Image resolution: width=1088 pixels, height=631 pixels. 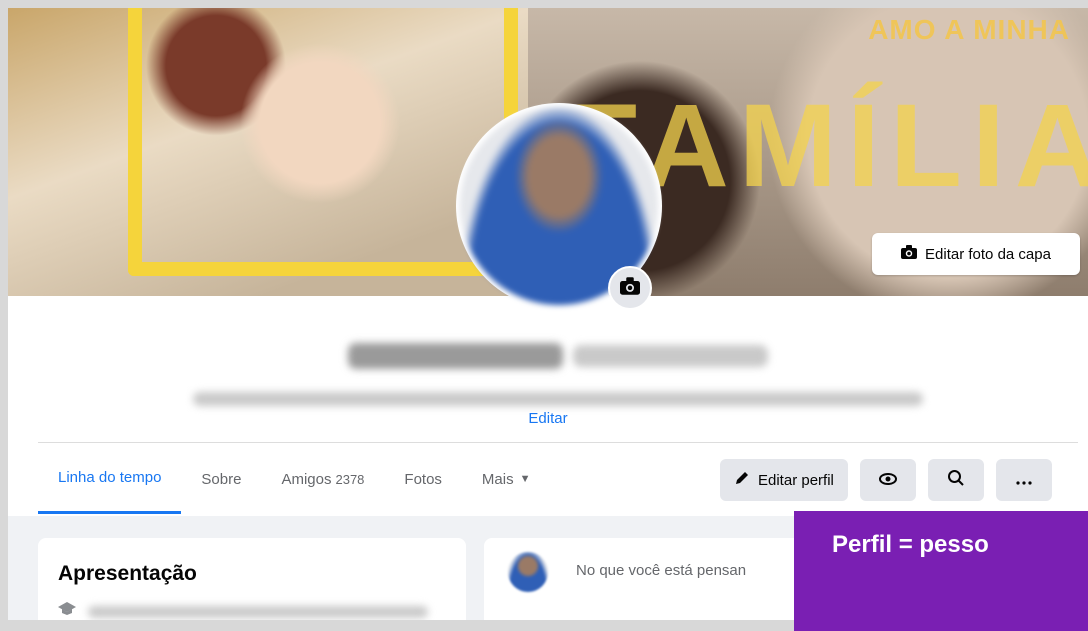 I want to click on search-icon, so click(x=956, y=480).